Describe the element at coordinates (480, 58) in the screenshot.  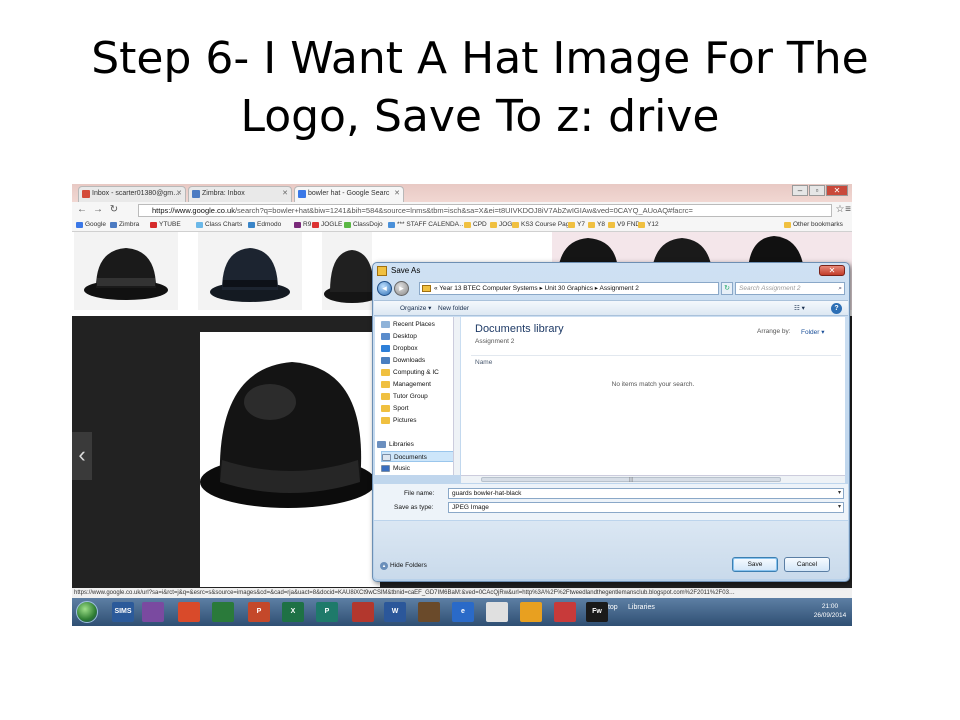
I see `slide-title-line-1: Step 6- I Want A Hat Image For The` at that location.